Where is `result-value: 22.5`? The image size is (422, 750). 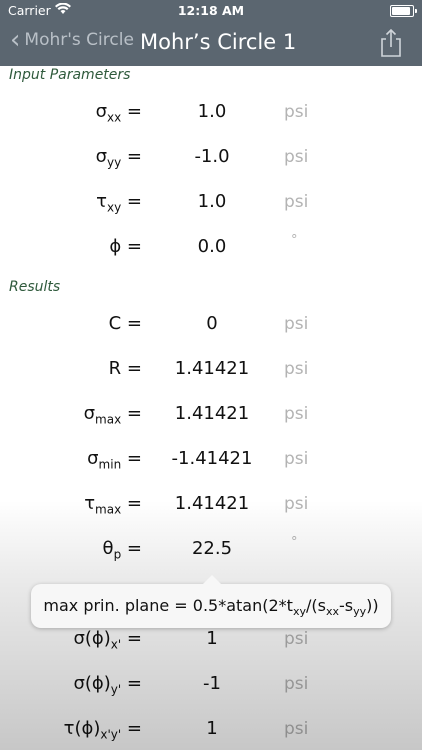 result-value: 22.5 is located at coordinates (212, 548).